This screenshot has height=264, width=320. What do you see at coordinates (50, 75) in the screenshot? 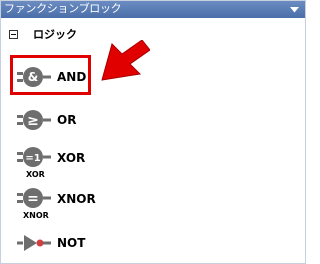
I see `and-highlight-box` at bounding box center [50, 75].